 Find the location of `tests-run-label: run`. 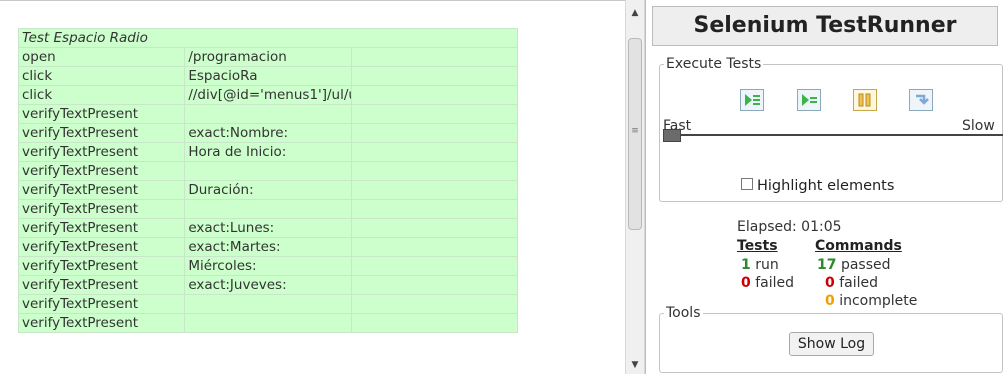

tests-run-label: run is located at coordinates (767, 265).